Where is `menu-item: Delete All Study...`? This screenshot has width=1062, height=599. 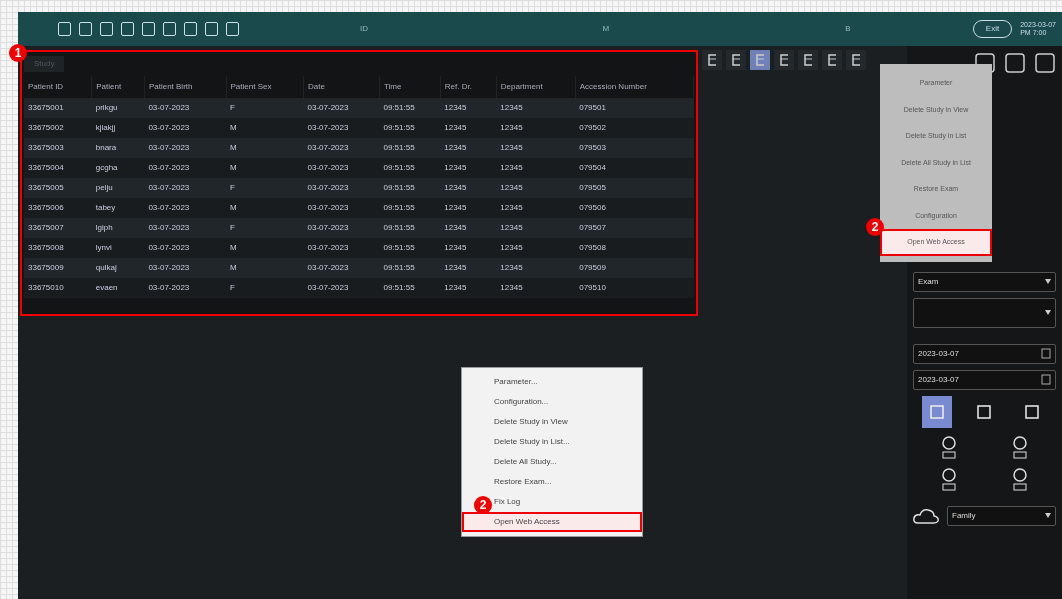
menu-item: Delete All Study... is located at coordinates (552, 462).